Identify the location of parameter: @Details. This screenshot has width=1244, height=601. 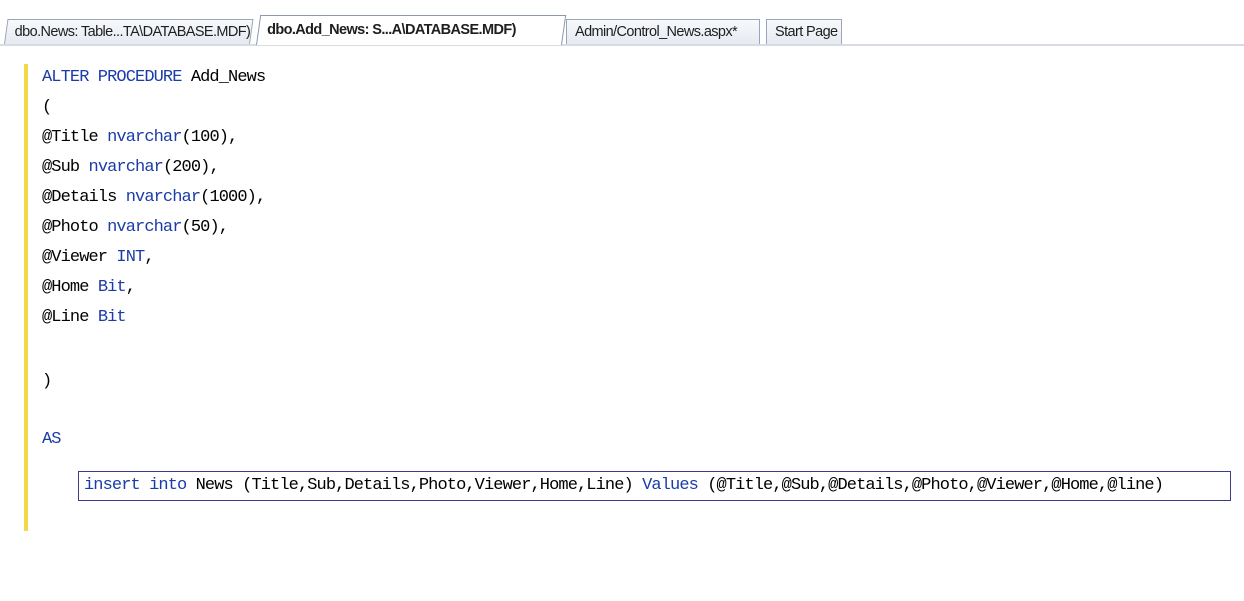
(84, 197).